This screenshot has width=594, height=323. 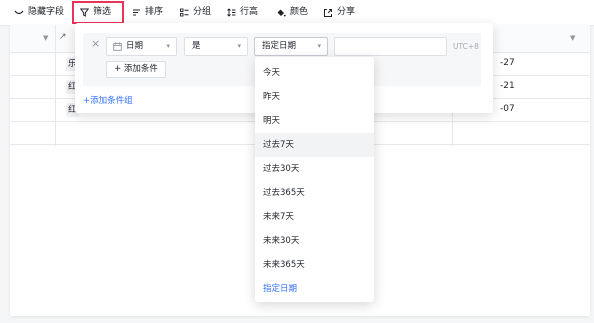 I want to click on menu-item-past-30-days: 过去30天, so click(x=314, y=169).